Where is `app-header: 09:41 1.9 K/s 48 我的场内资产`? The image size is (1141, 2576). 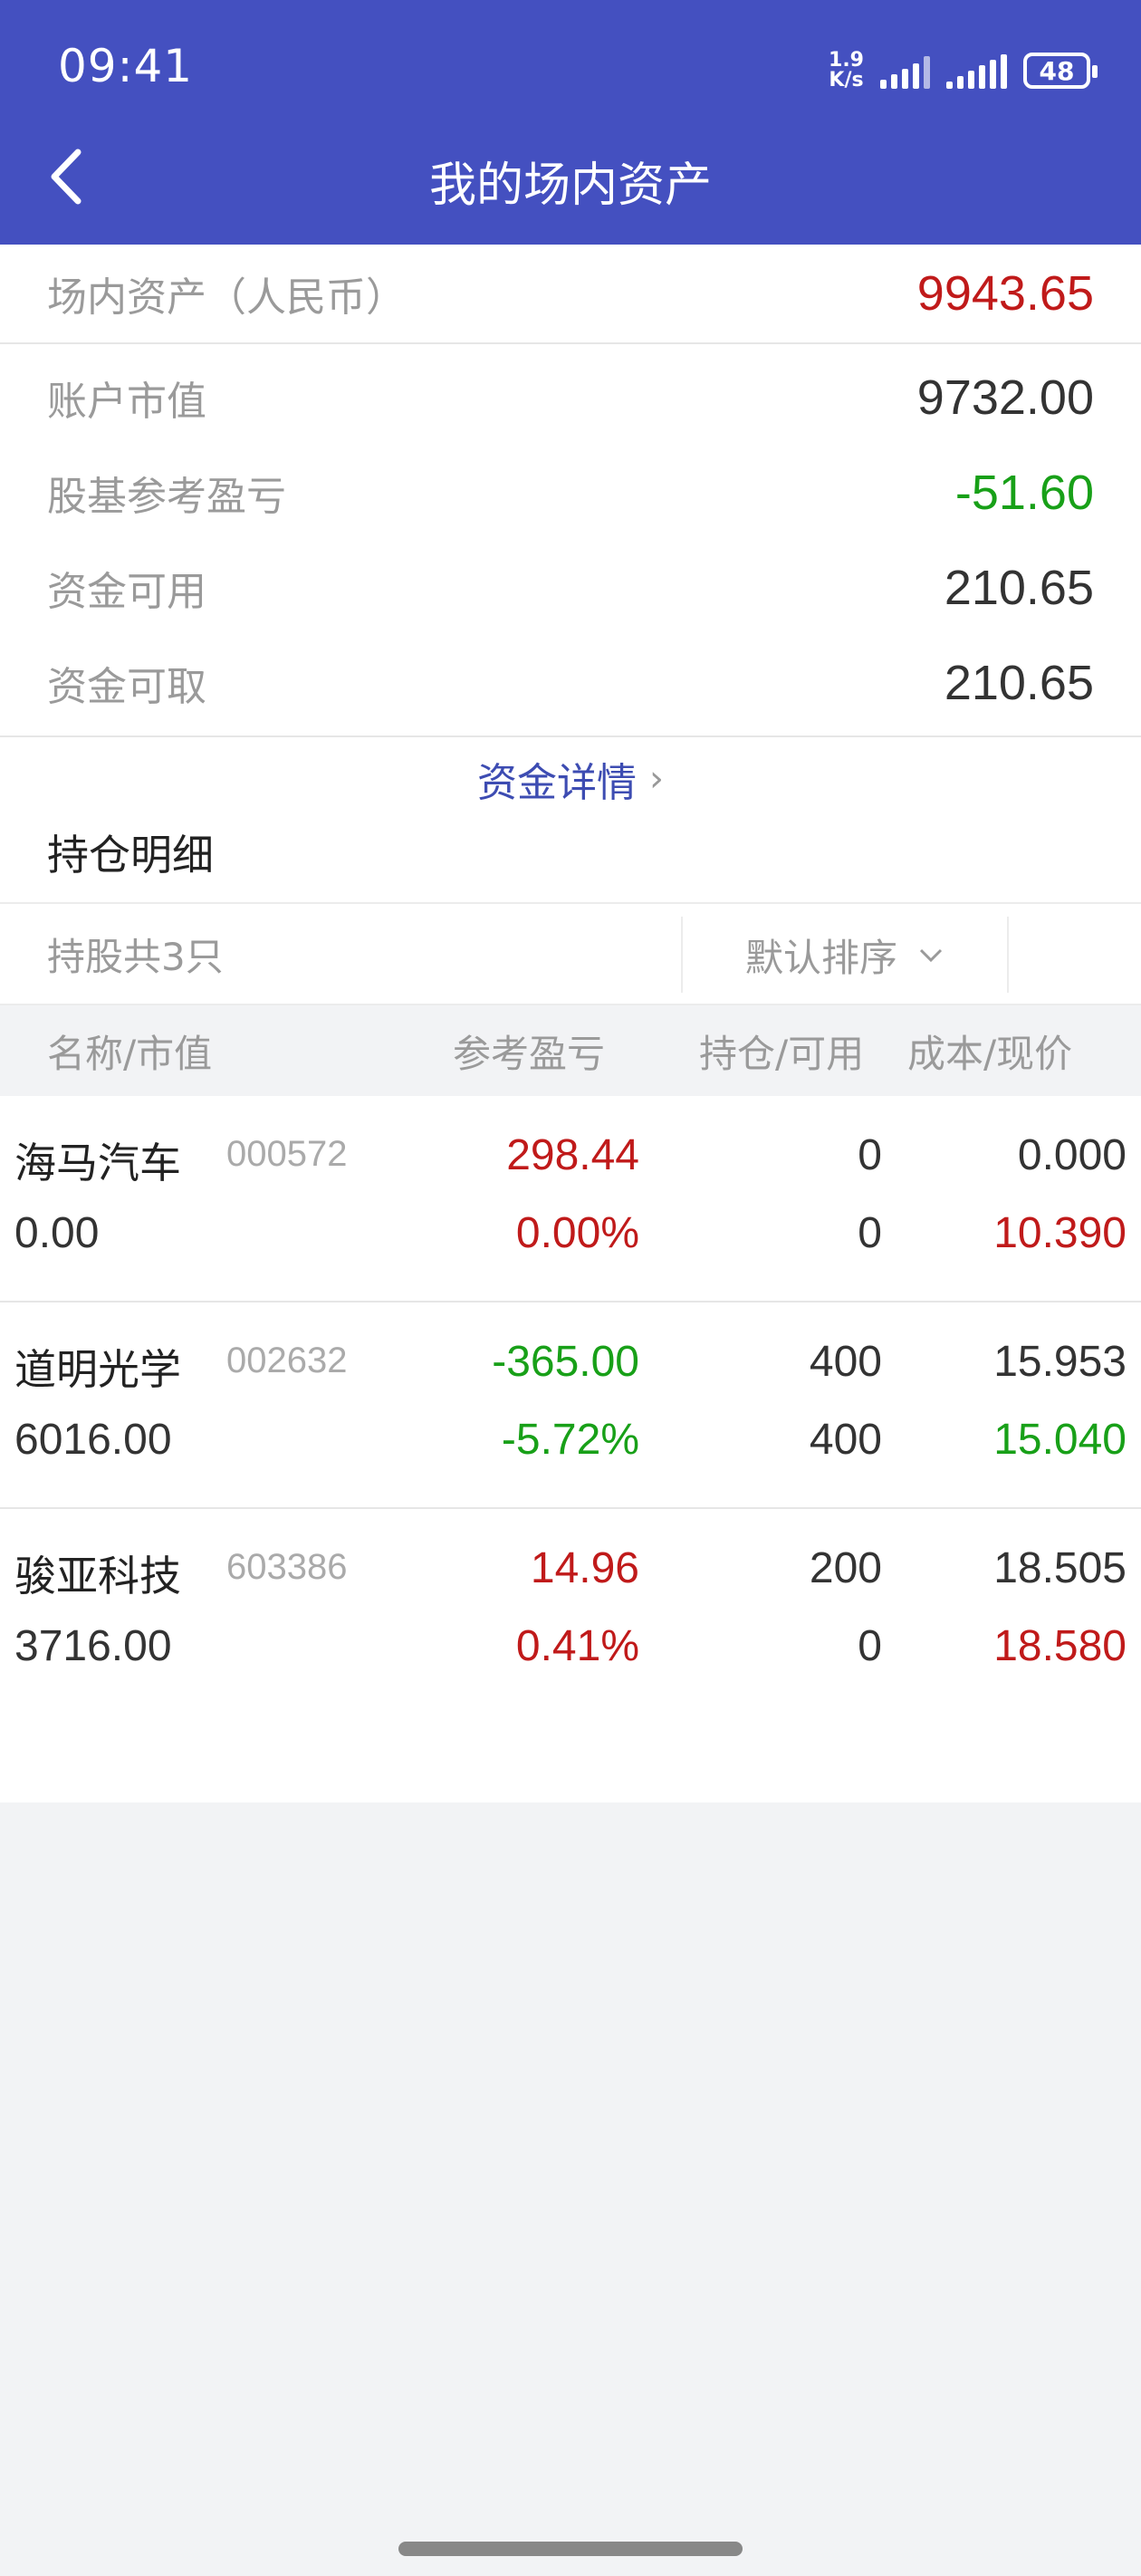 app-header: 09:41 1.9 K/s 48 我的场内资产 is located at coordinates (570, 122).